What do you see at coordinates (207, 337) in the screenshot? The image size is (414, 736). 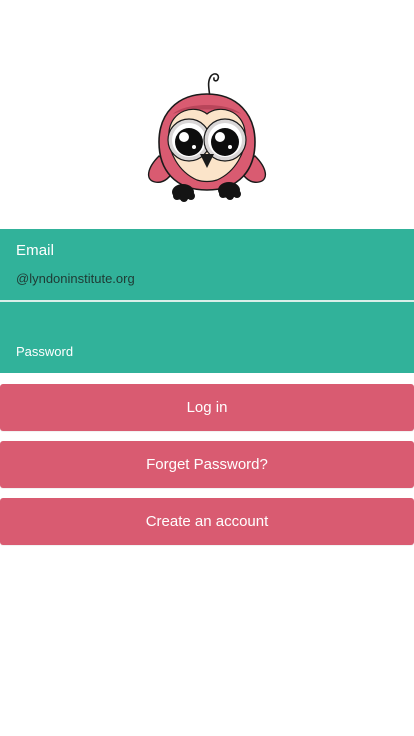 I see `password-field-container` at bounding box center [207, 337].